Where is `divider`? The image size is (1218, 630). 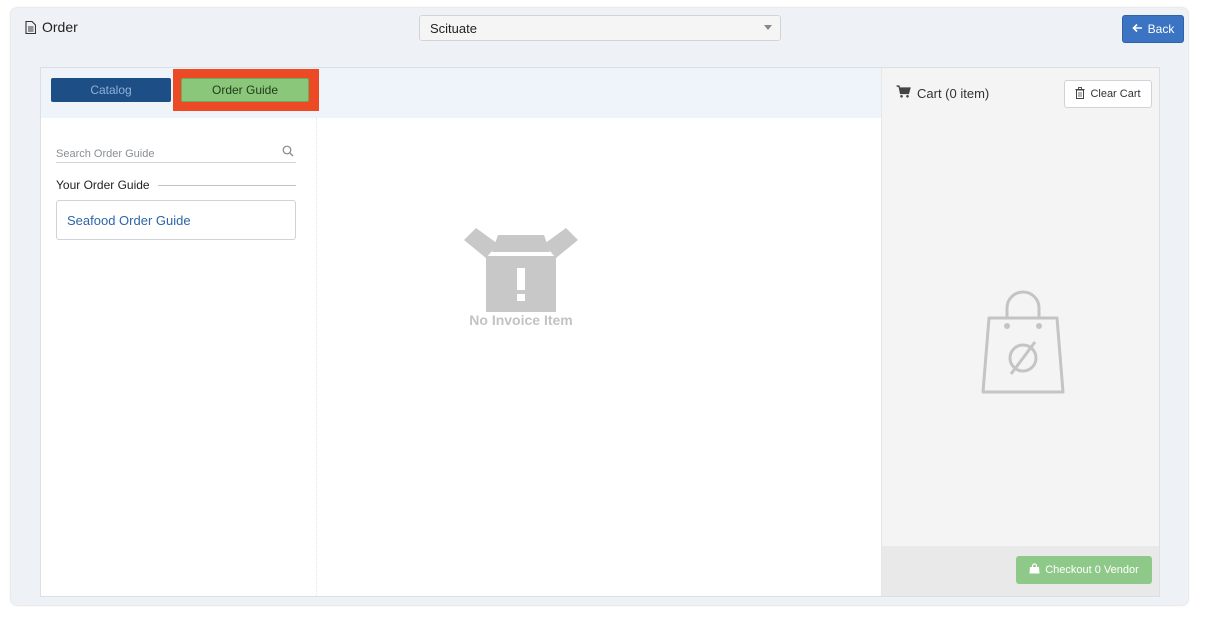
divider is located at coordinates (226, 185).